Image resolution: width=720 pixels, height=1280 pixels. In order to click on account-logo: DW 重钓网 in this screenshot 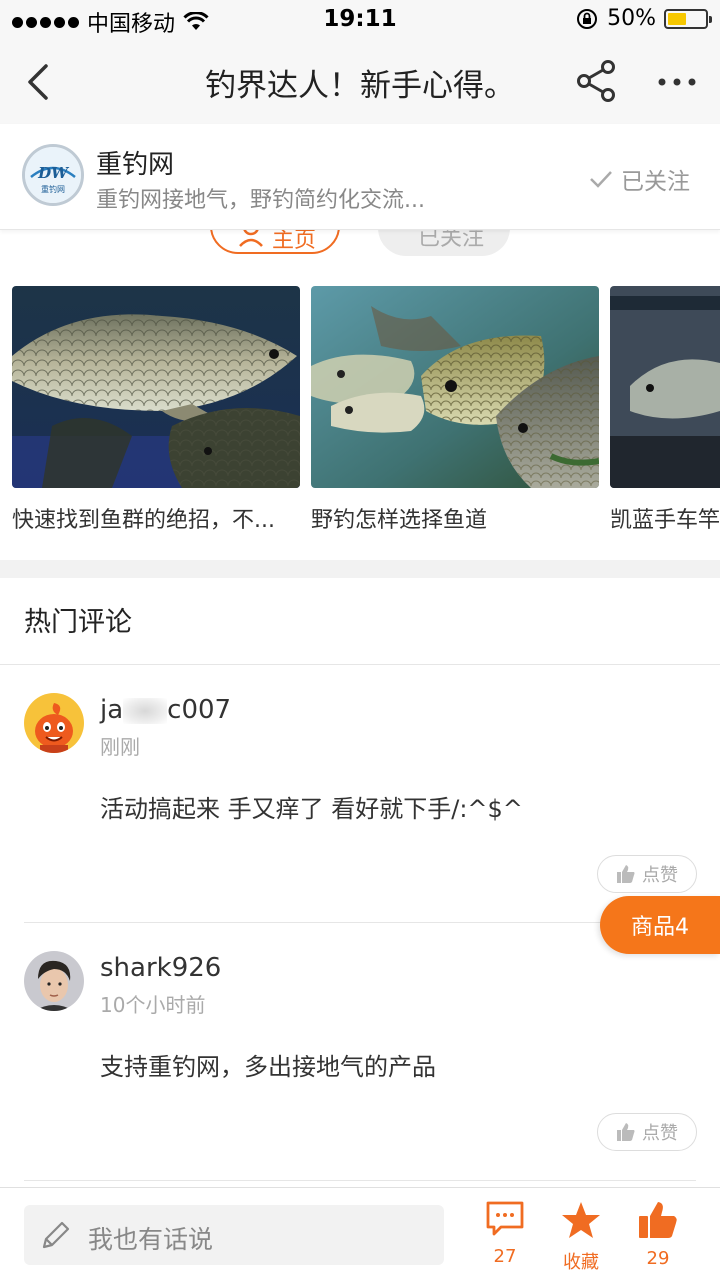, I will do `click(53, 175)`.